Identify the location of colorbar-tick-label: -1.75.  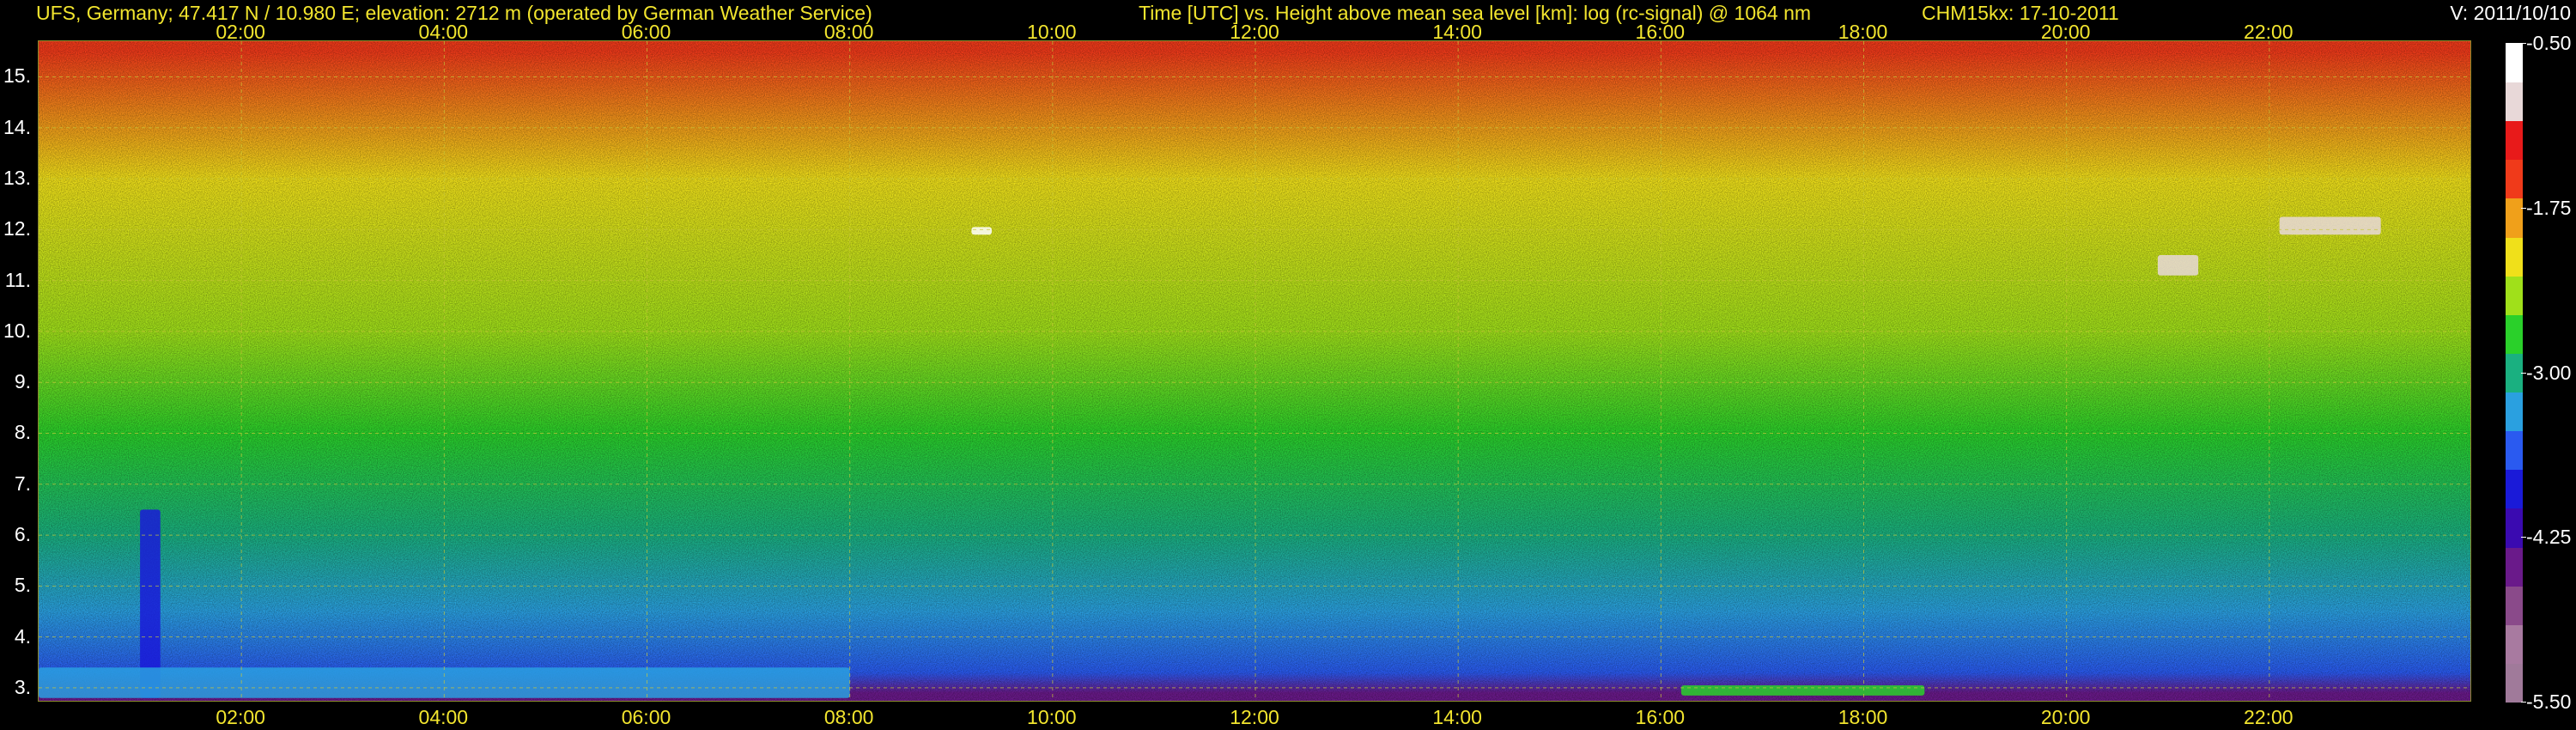
(2549, 207).